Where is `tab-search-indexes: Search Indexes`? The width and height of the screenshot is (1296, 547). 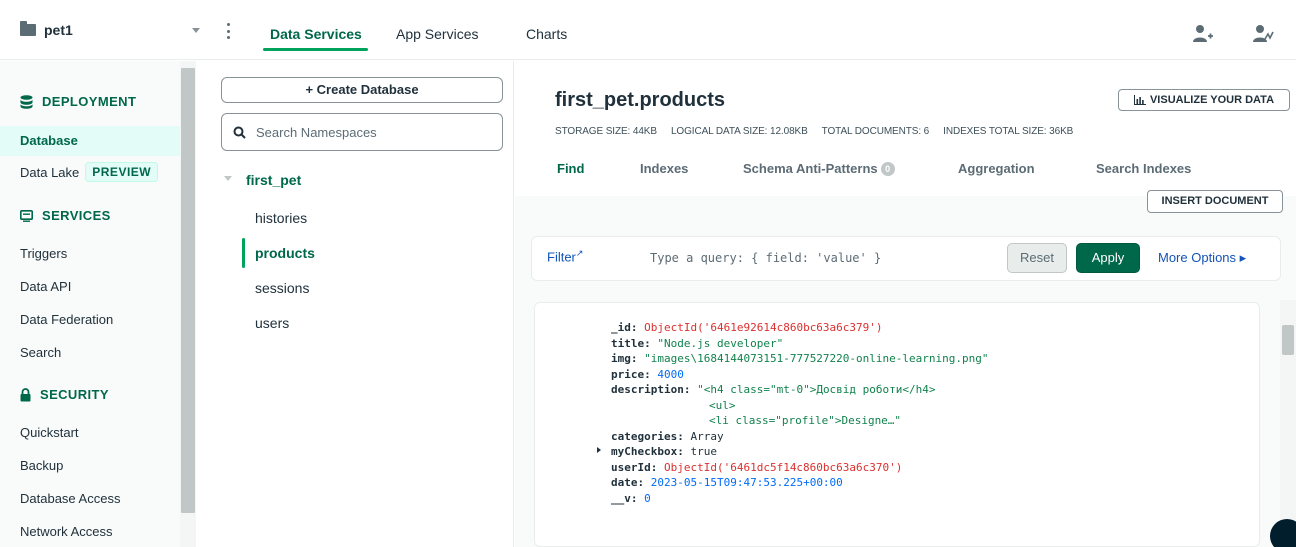 tab-search-indexes: Search Indexes is located at coordinates (1143, 168).